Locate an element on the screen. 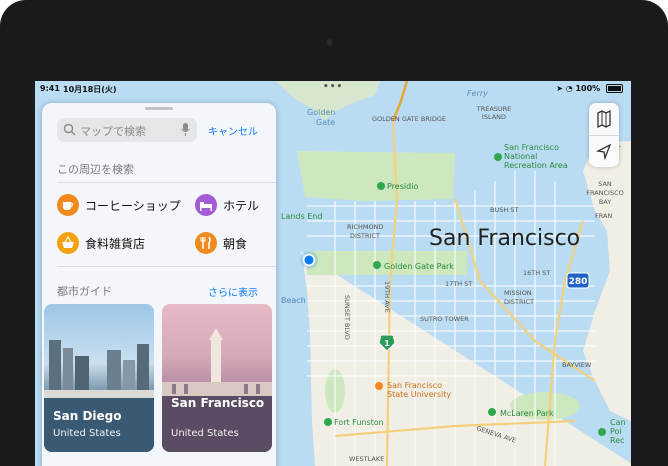 This screenshot has width=668, height=466. map-label-19th-ave: 19TH AVE is located at coordinates (387, 297).